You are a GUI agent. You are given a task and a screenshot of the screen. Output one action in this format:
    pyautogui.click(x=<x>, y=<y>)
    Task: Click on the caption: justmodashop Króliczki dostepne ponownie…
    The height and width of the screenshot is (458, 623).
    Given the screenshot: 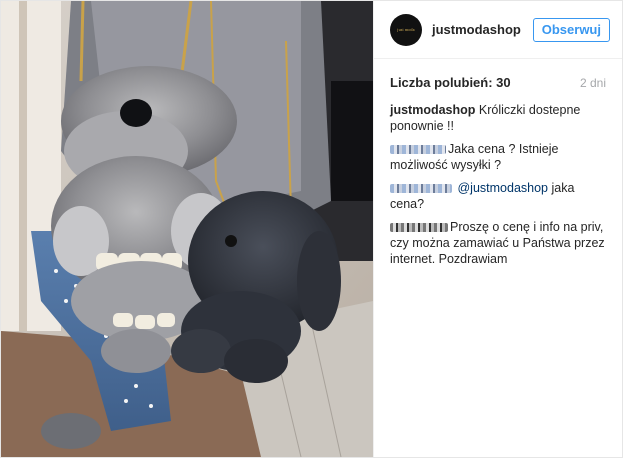 What is the action you would take?
    pyautogui.click(x=498, y=118)
    